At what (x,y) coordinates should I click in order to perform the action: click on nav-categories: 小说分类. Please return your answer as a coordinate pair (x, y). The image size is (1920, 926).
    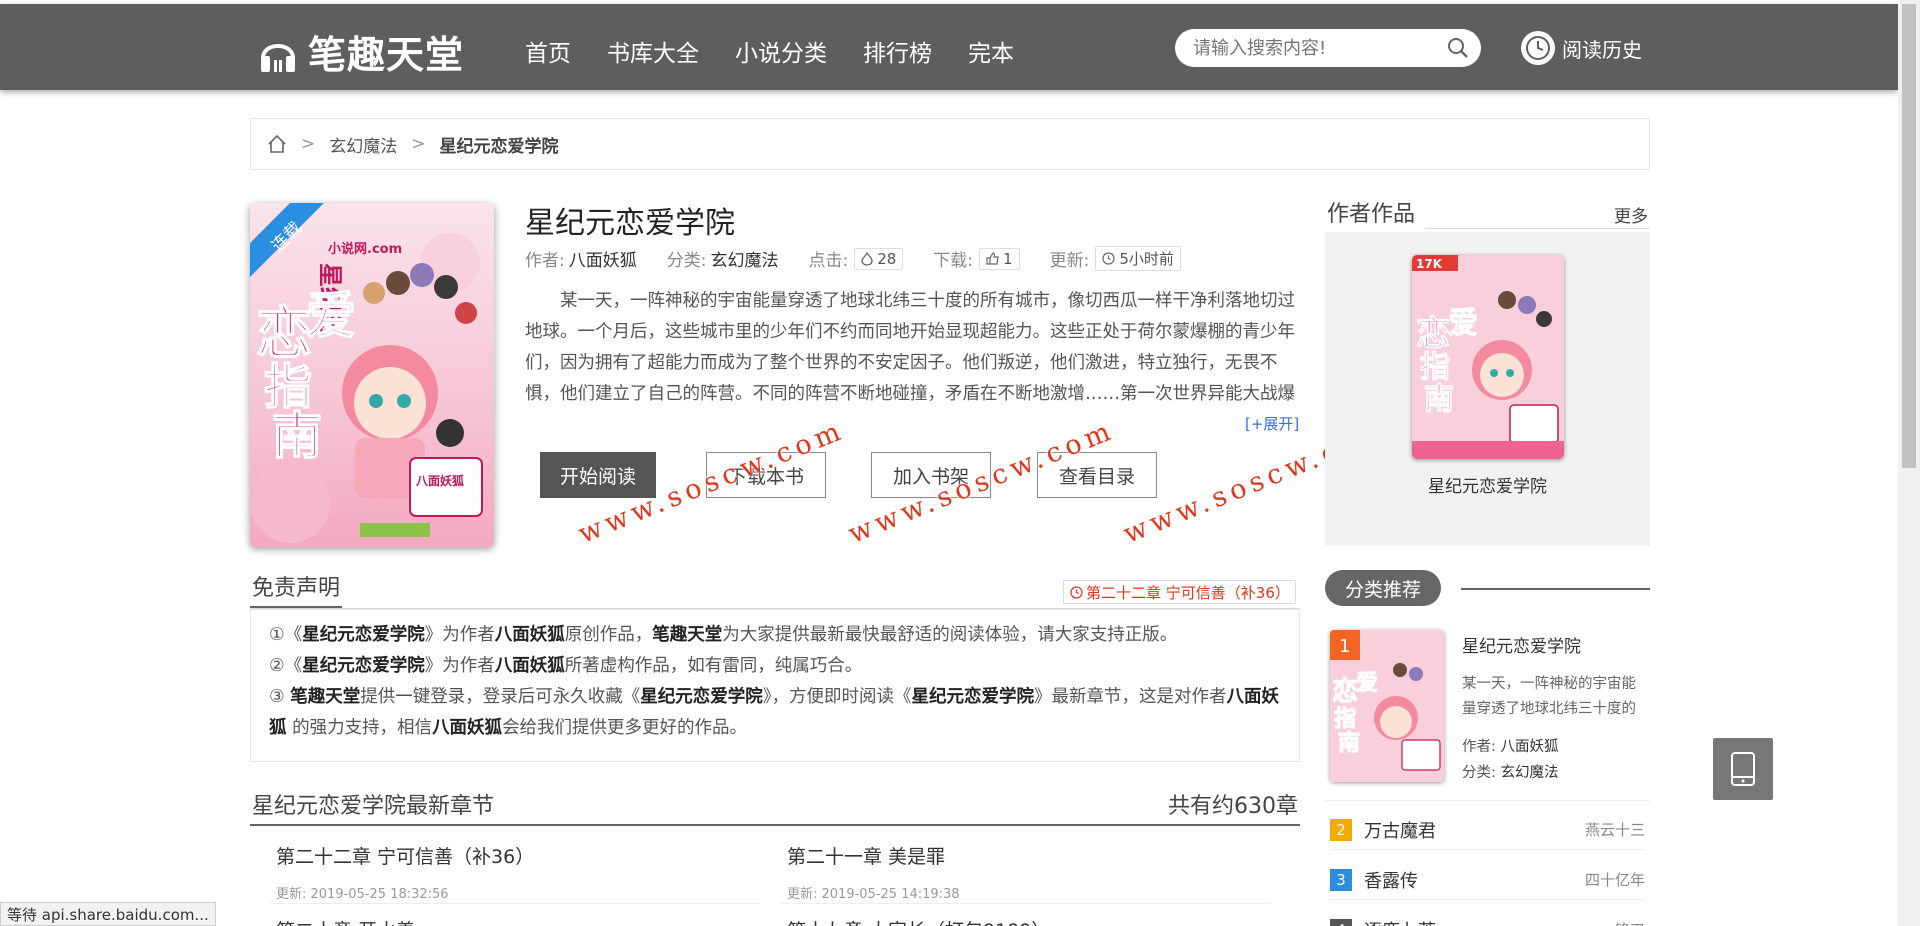
    Looking at the image, I should click on (781, 51).